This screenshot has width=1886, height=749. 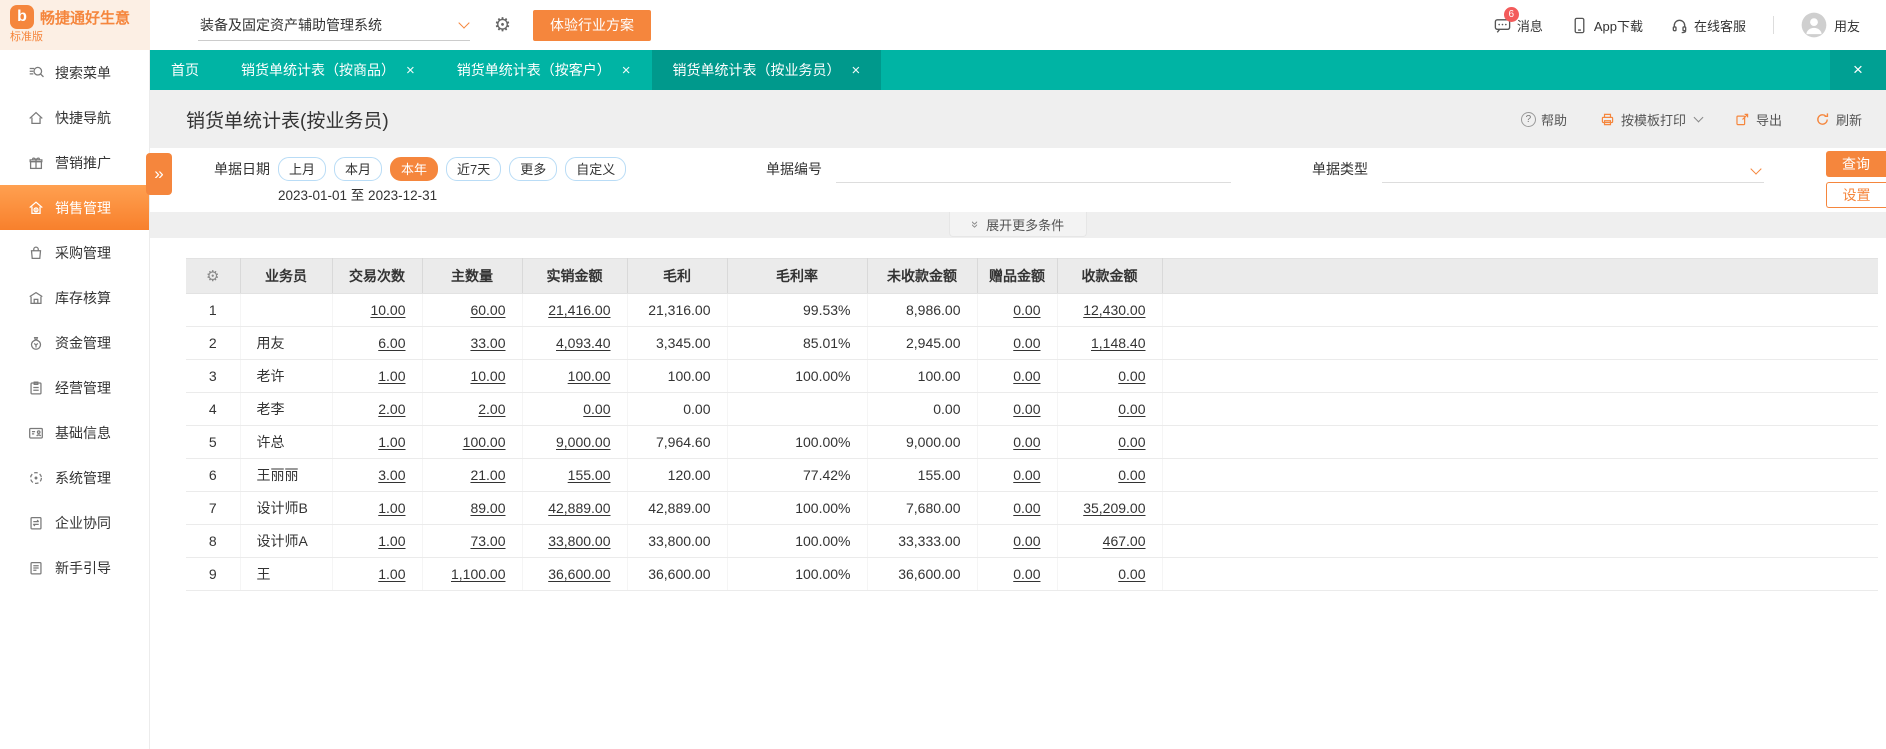 What do you see at coordinates (74, 117) in the screenshot?
I see `sidebar-item-quick-nav: 快捷导航` at bounding box center [74, 117].